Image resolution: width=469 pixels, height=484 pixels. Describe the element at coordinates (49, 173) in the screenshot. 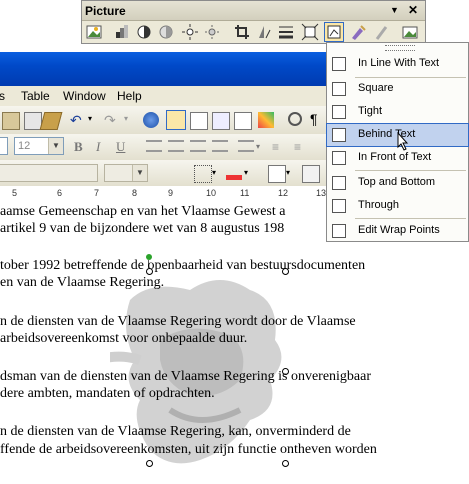

I see `style-combo` at that location.